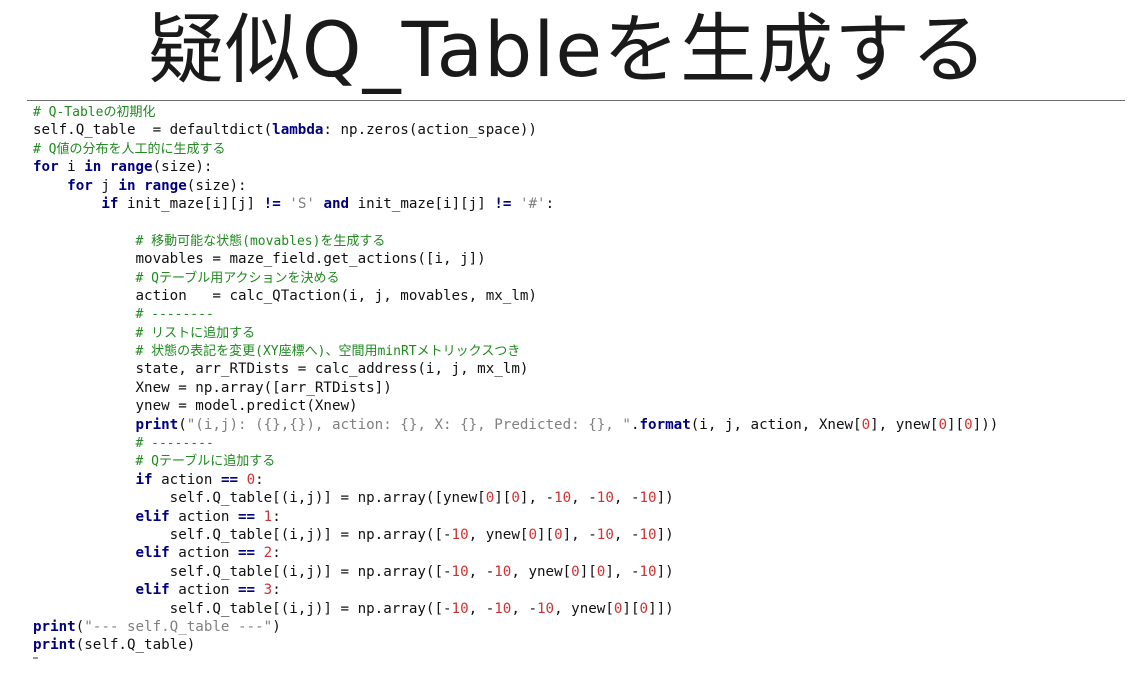  What do you see at coordinates (515, 167) in the screenshot?
I see `code-line: for i in range(size):` at bounding box center [515, 167].